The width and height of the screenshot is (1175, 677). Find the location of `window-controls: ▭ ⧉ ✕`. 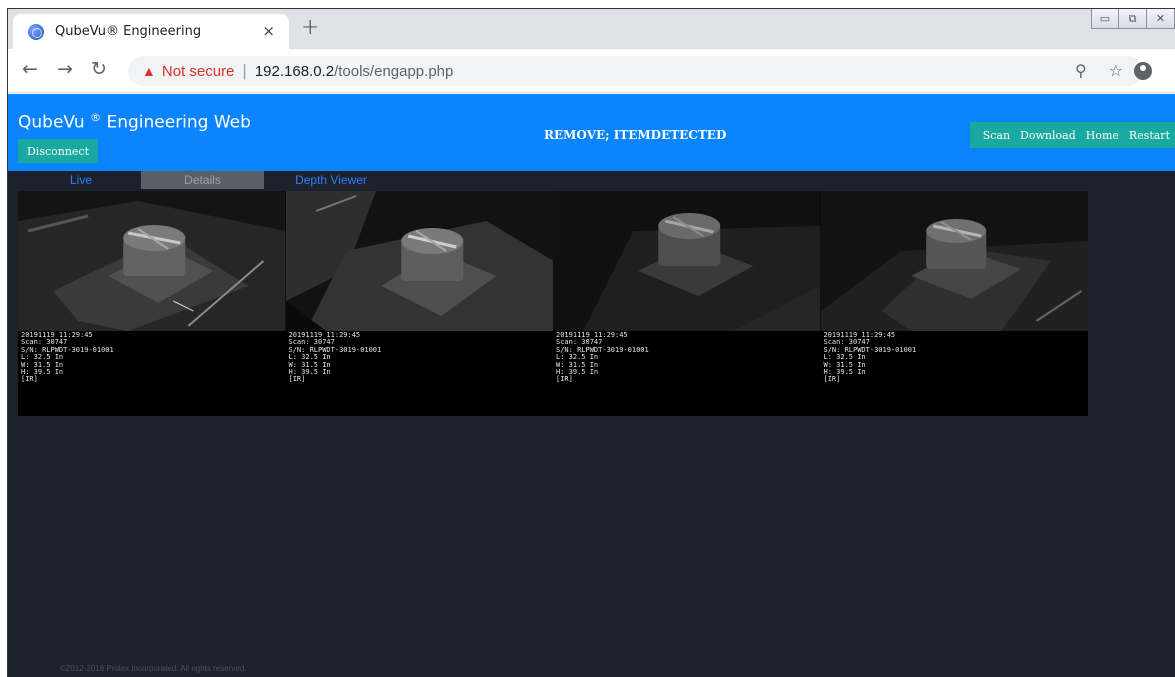

window-controls: ▭ ⧉ ✕ is located at coordinates (1133, 21).